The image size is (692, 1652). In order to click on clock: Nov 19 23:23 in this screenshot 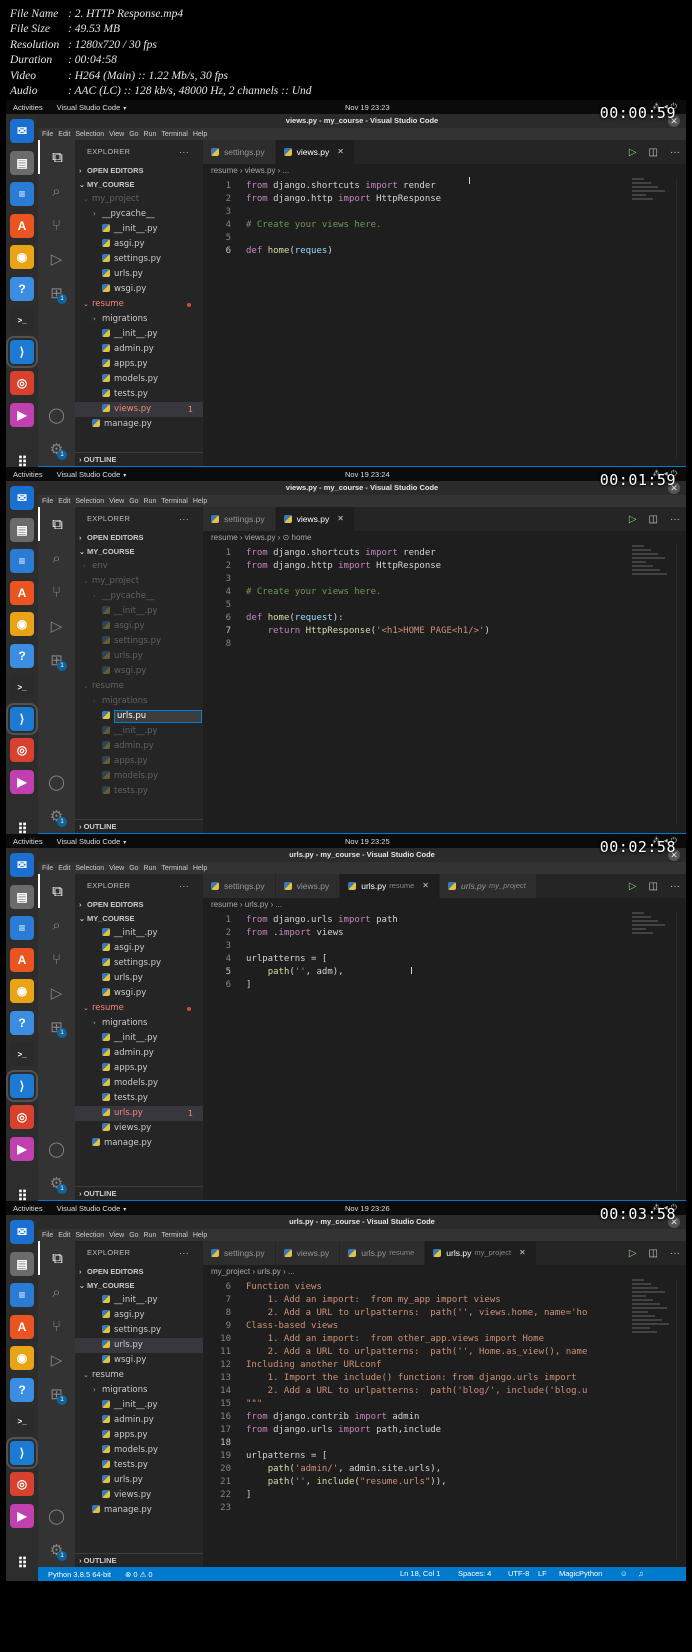, I will do `click(367, 107)`.